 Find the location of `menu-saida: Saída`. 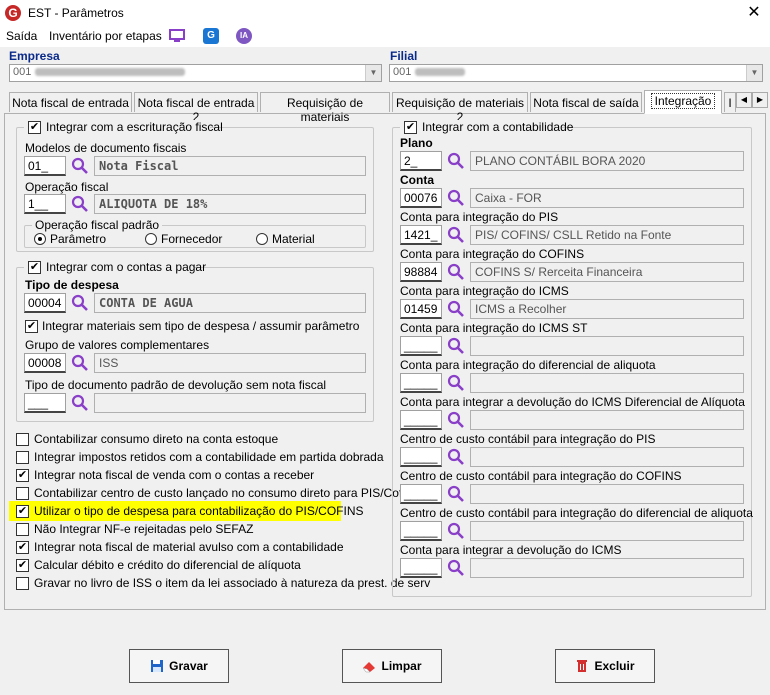

menu-saida: Saída is located at coordinates (21, 36).